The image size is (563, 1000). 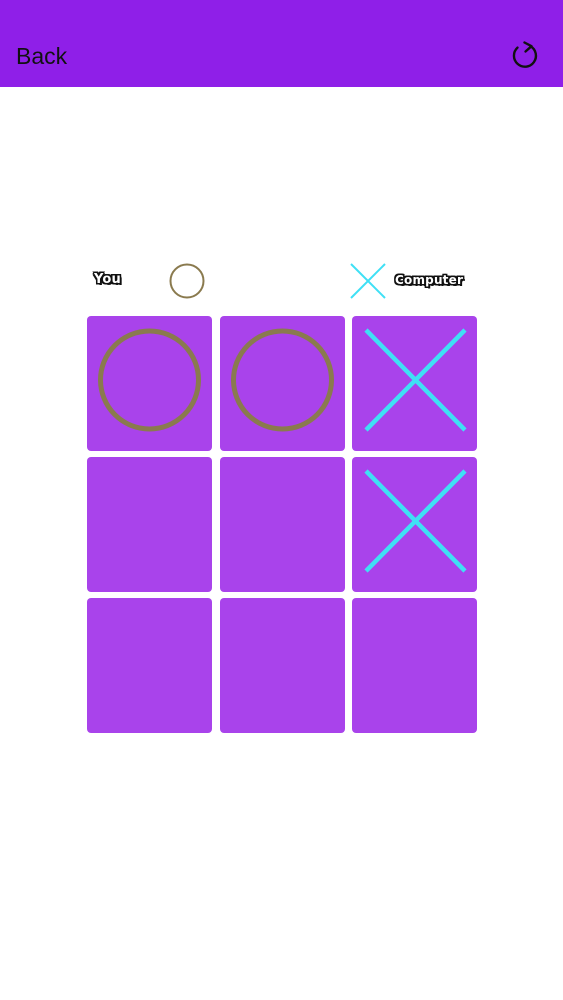 I want to click on computer-marker-x-icon, so click(x=368, y=281).